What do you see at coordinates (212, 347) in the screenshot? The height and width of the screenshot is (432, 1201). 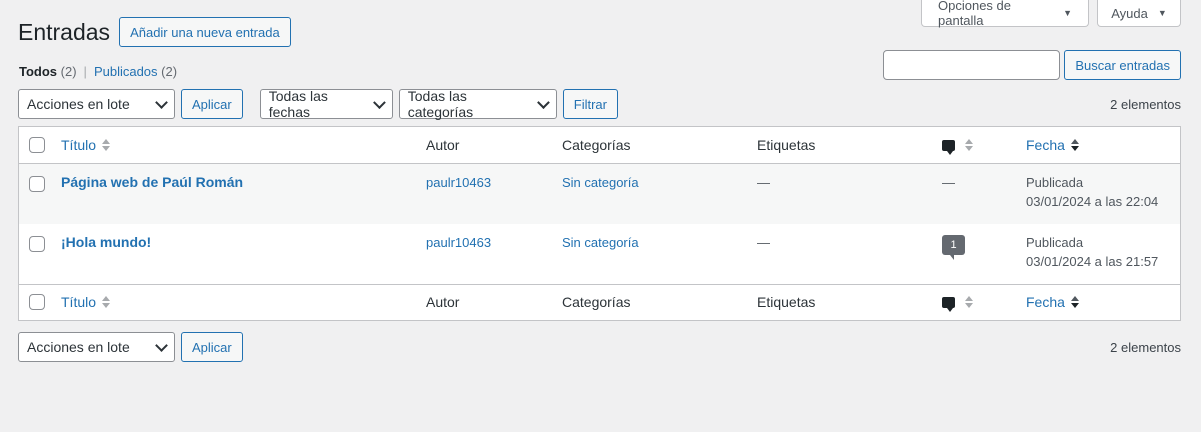 I see `apply-button-bottom: Aplicar` at bounding box center [212, 347].